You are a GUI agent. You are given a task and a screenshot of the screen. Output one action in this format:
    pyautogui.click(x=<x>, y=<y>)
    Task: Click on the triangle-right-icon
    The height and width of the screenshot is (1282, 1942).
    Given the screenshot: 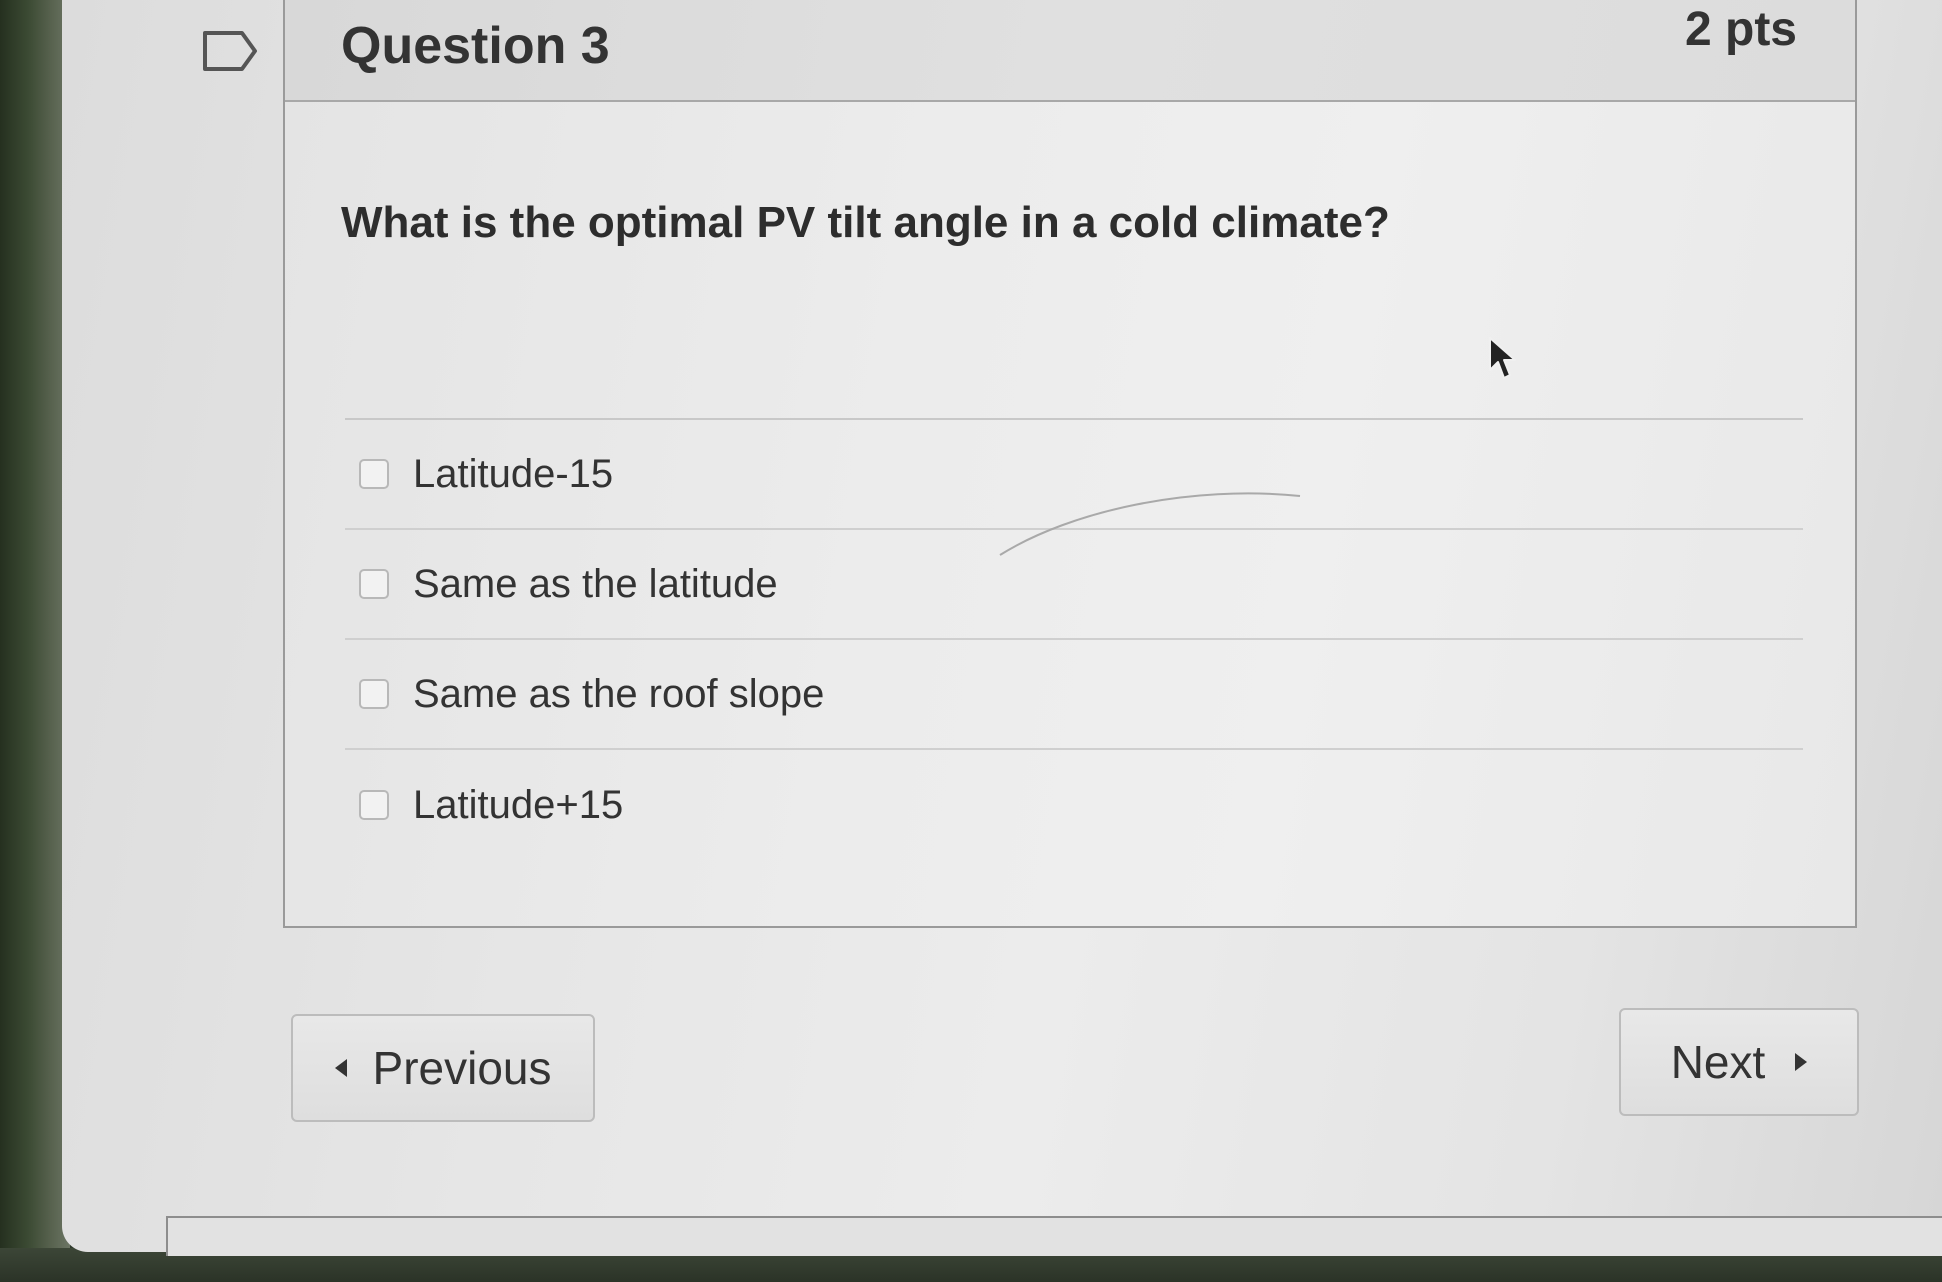 What is the action you would take?
    pyautogui.click(x=1801, y=1062)
    